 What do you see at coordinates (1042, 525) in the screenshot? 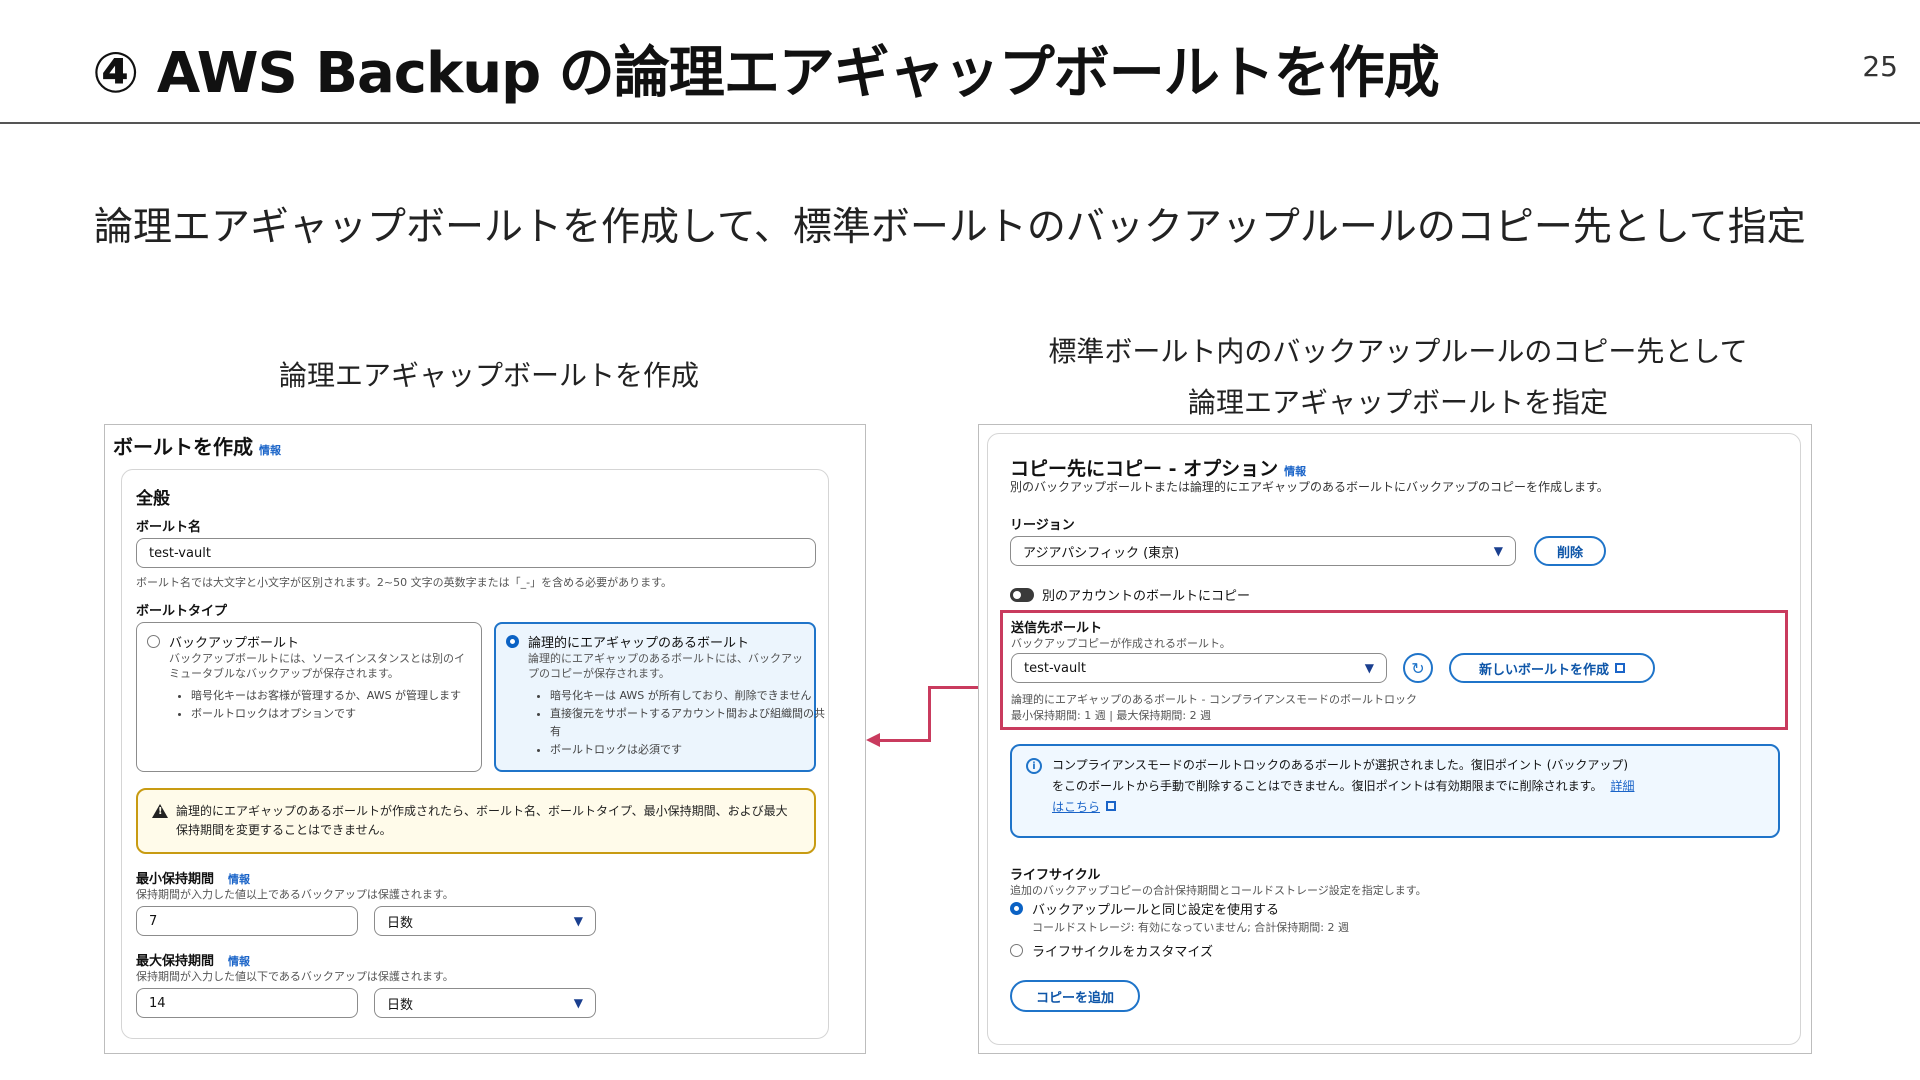
I see `region-label: リージョン` at bounding box center [1042, 525].